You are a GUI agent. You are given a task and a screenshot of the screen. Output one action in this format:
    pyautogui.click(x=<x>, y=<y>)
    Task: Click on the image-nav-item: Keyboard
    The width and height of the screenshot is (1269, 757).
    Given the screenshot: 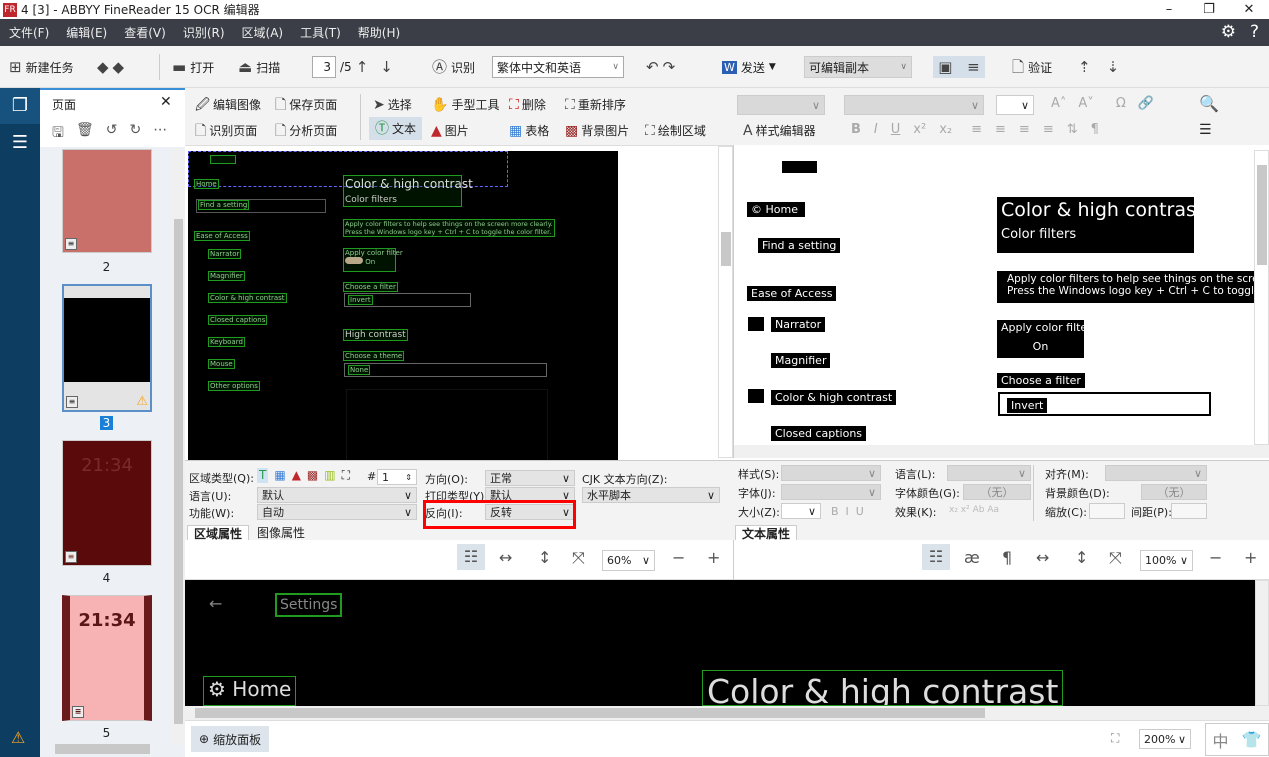 What is the action you would take?
    pyautogui.click(x=226, y=342)
    